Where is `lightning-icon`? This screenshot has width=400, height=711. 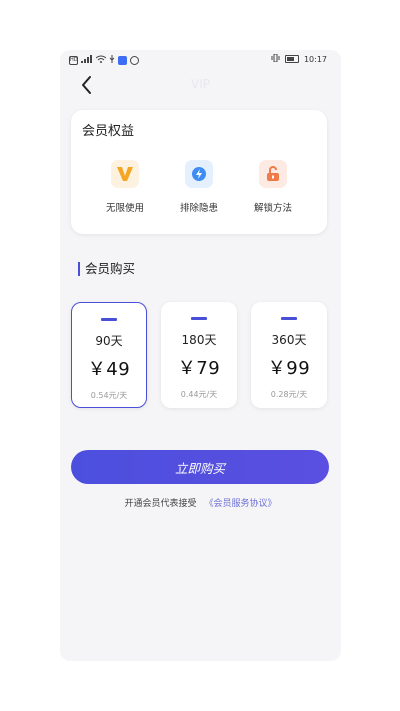
lightning-icon is located at coordinates (199, 174).